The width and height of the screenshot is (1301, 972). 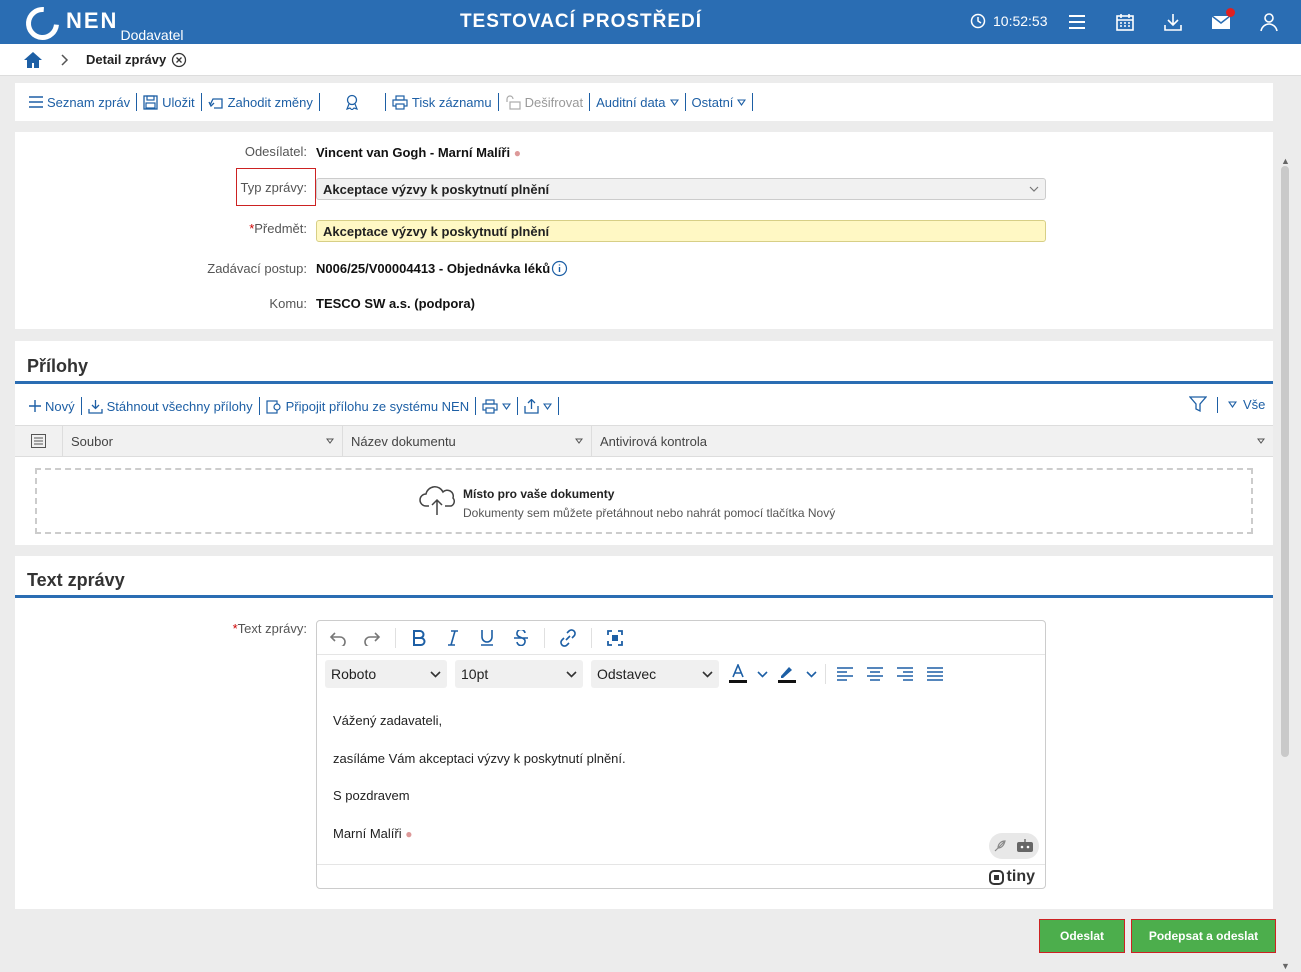 I want to click on home-icon, so click(x=33, y=61).